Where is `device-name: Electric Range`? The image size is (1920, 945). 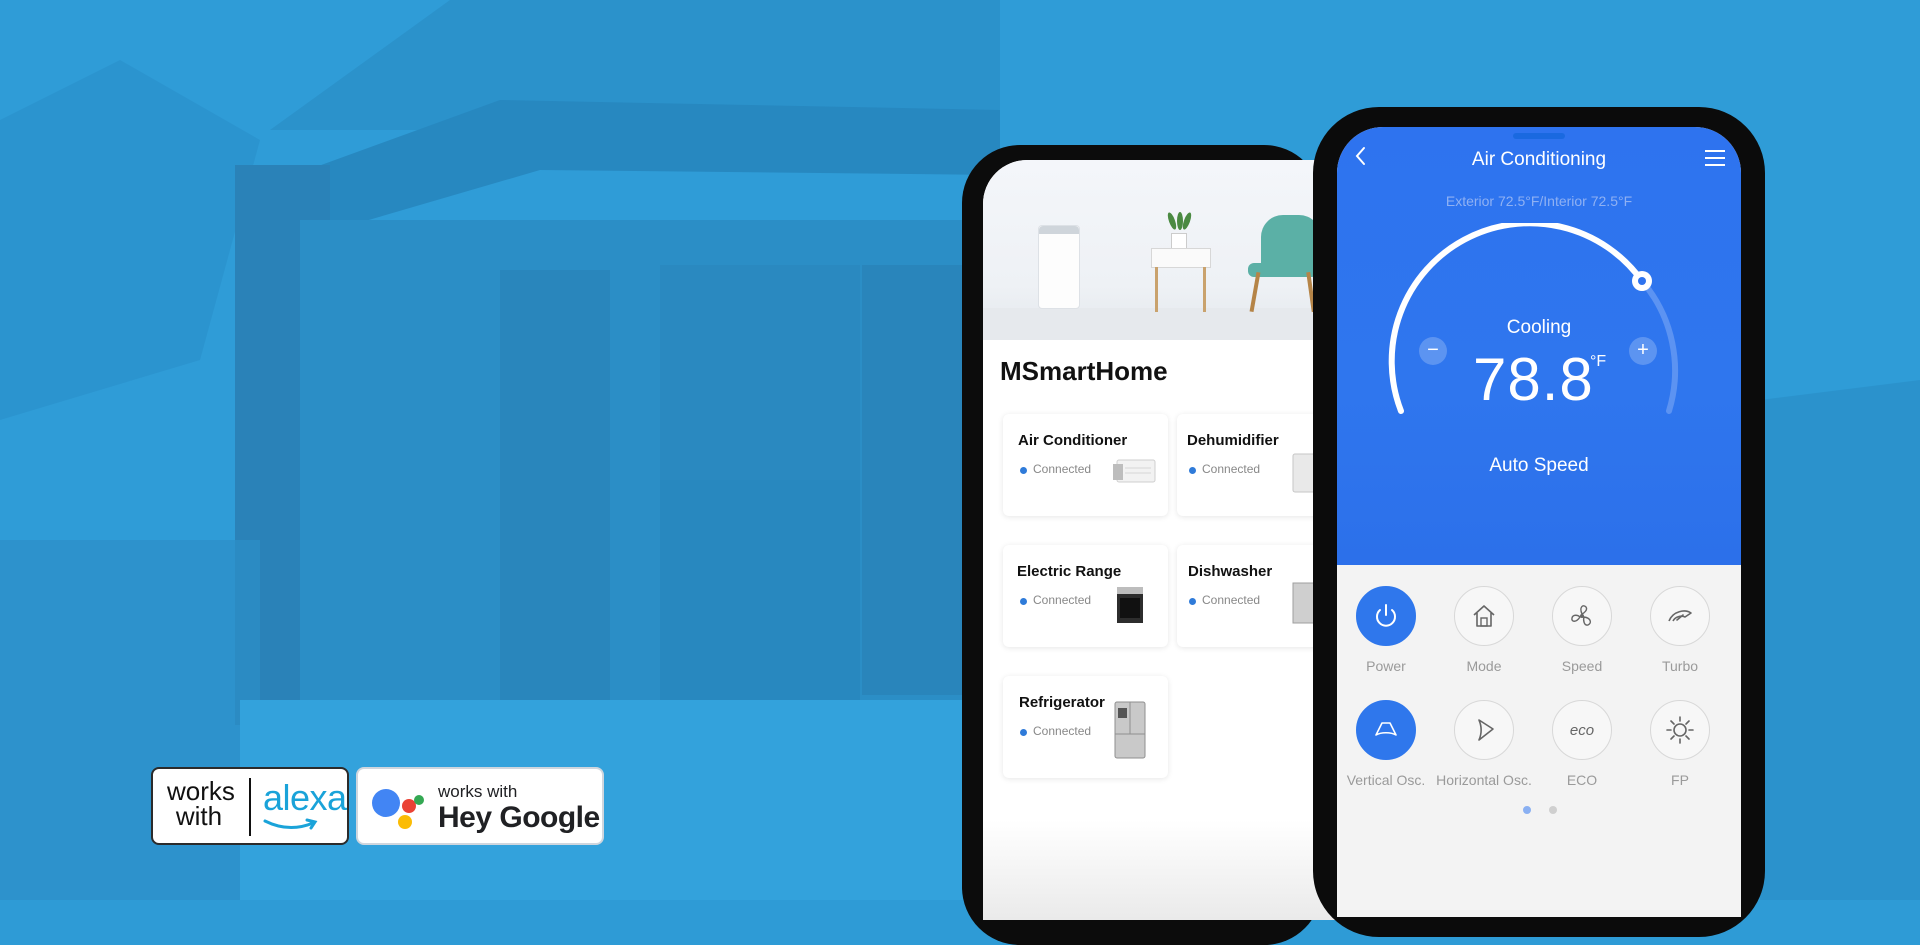 device-name: Electric Range is located at coordinates (1069, 571).